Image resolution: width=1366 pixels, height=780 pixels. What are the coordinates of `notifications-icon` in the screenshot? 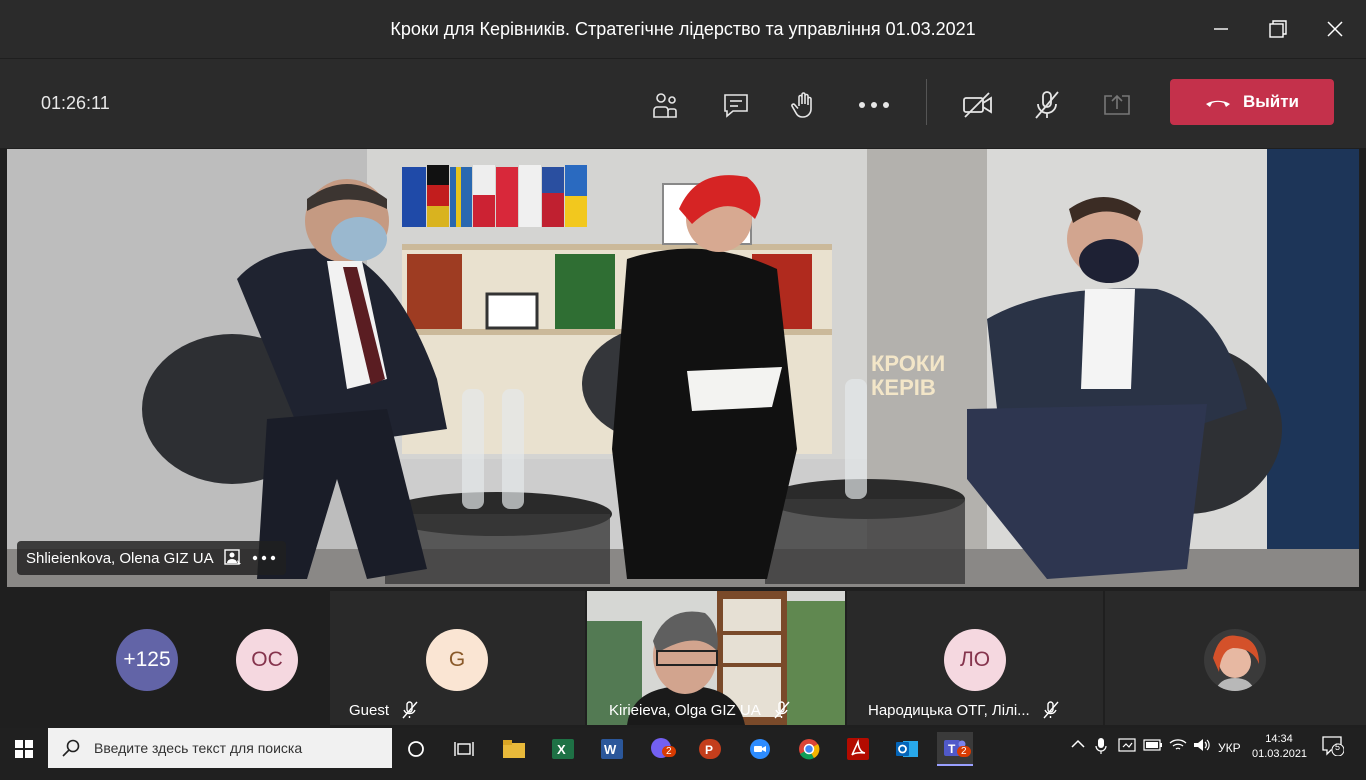 It's located at (1333, 746).